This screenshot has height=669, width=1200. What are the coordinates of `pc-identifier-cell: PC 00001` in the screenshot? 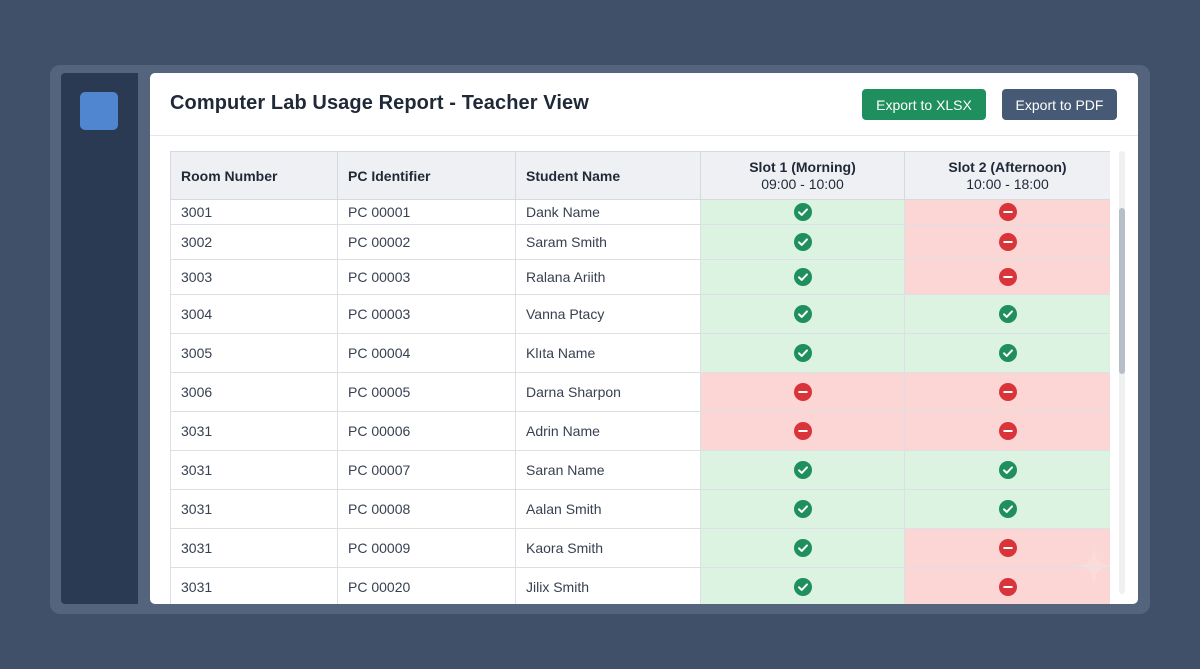 It's located at (426, 212).